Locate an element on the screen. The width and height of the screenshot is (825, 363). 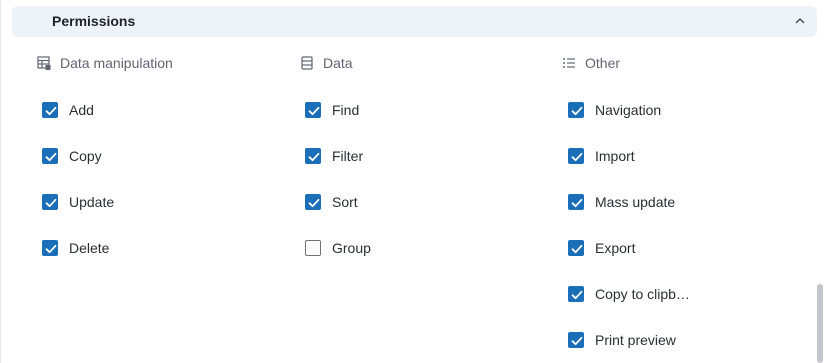
permission-copy: Copy is located at coordinates (72, 156).